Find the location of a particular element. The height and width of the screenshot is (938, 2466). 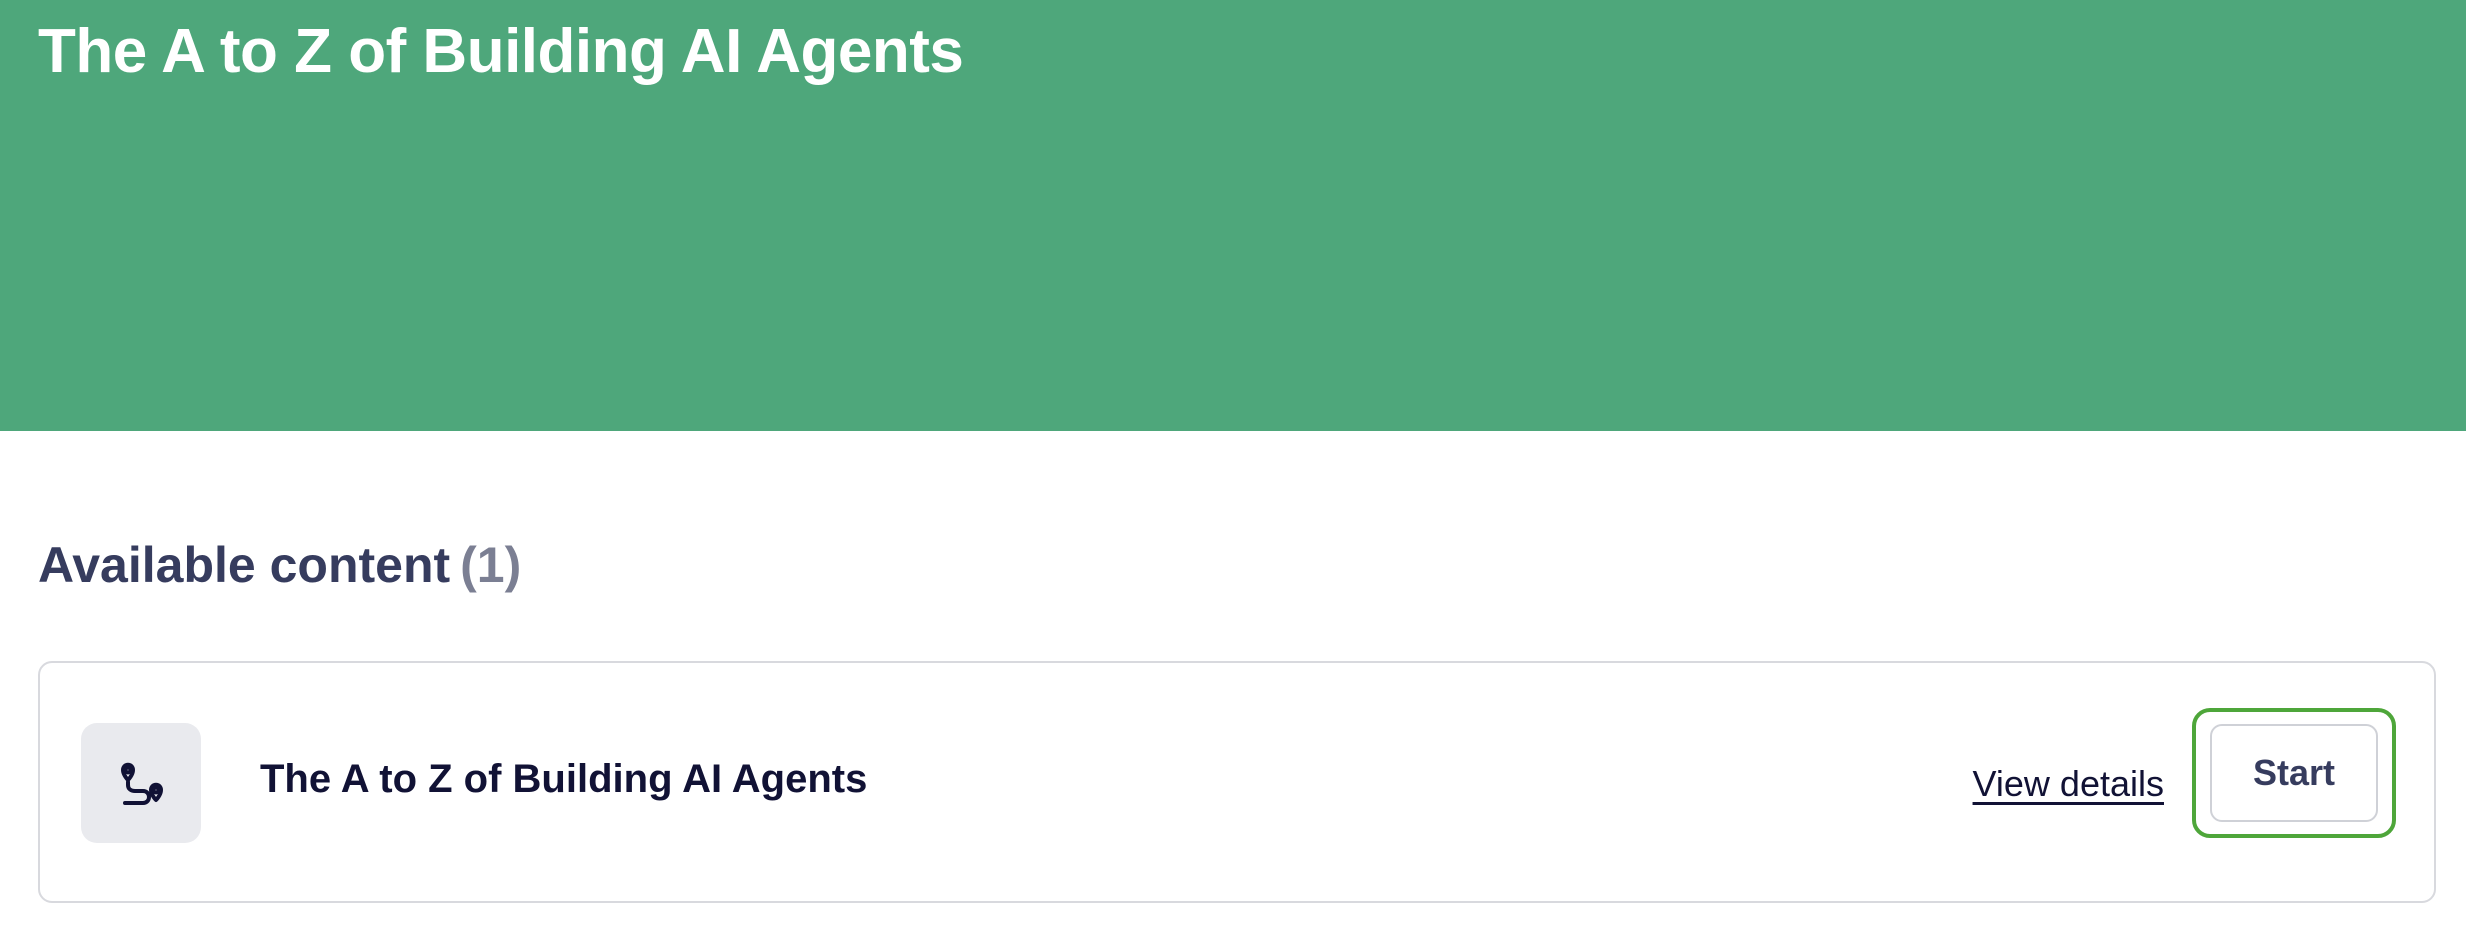

start-button: Start is located at coordinates (2294, 773).